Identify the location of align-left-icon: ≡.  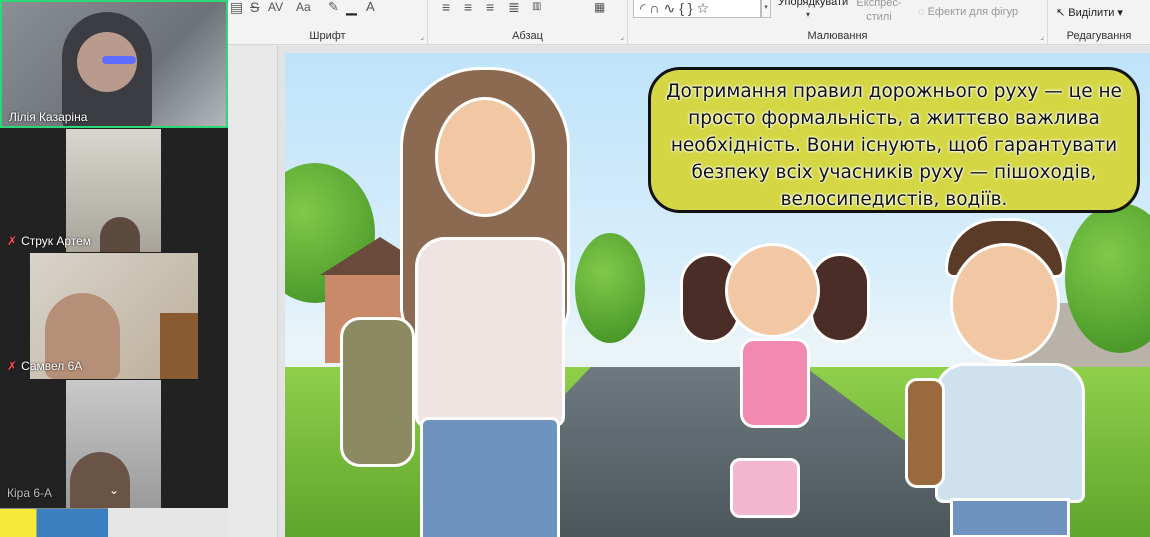
(446, 7).